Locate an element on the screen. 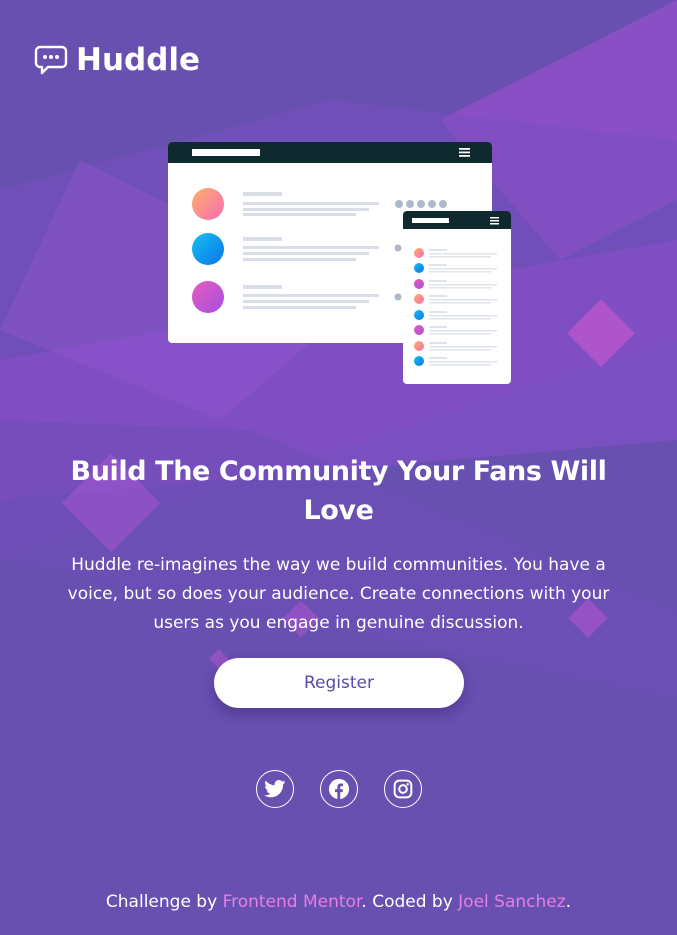  instagram-link is located at coordinates (402, 789).